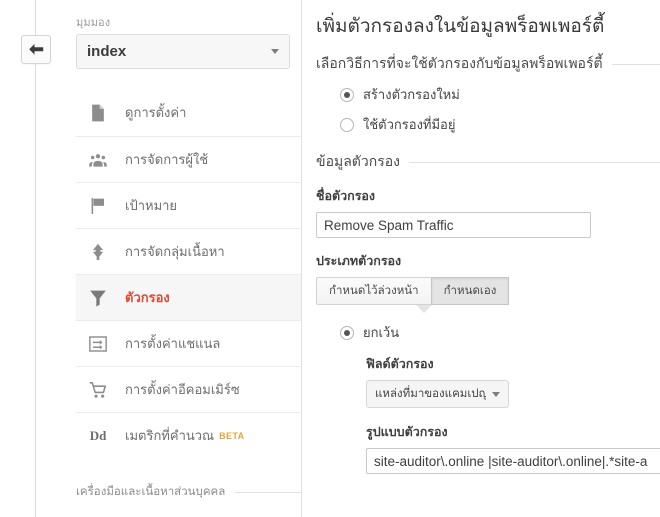  What do you see at coordinates (98, 206) in the screenshot?
I see `flag-icon` at bounding box center [98, 206].